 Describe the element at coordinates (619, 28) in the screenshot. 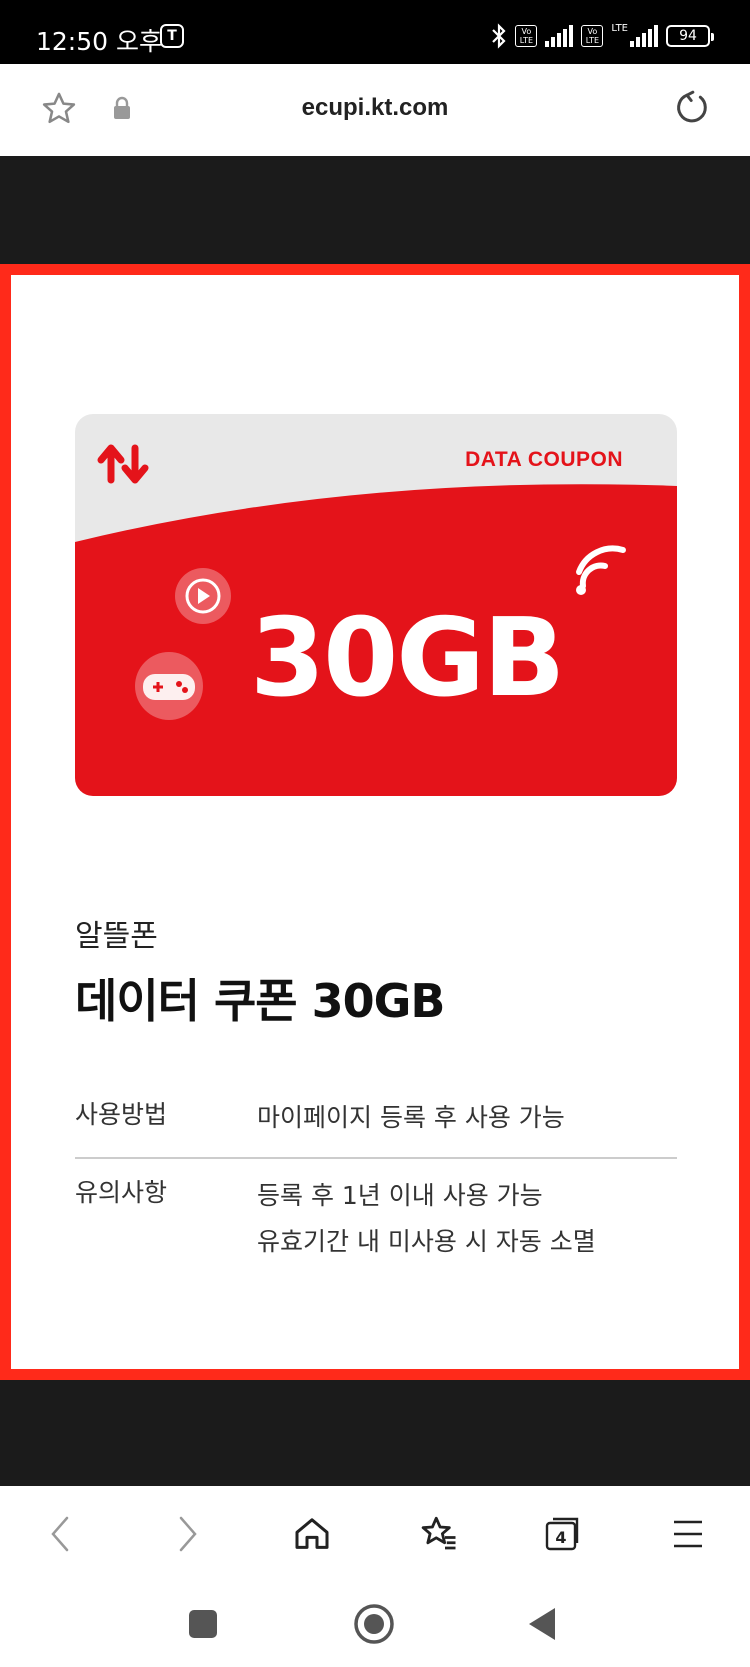

I see `lte-label: LTE` at that location.